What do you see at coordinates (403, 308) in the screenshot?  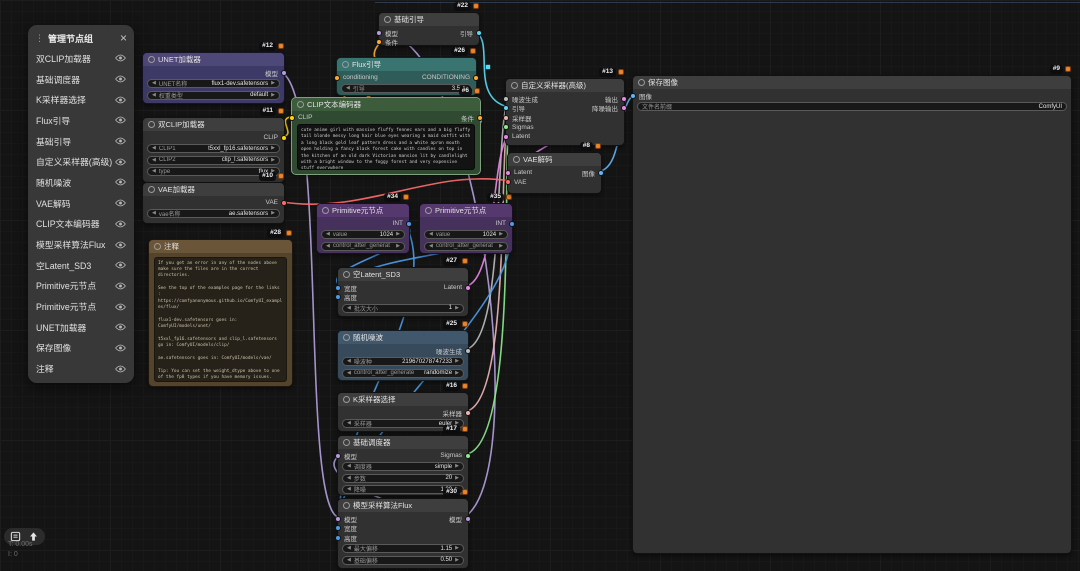 I see `widget-批次大小: ◀ 批次大小 1 ▶` at bounding box center [403, 308].